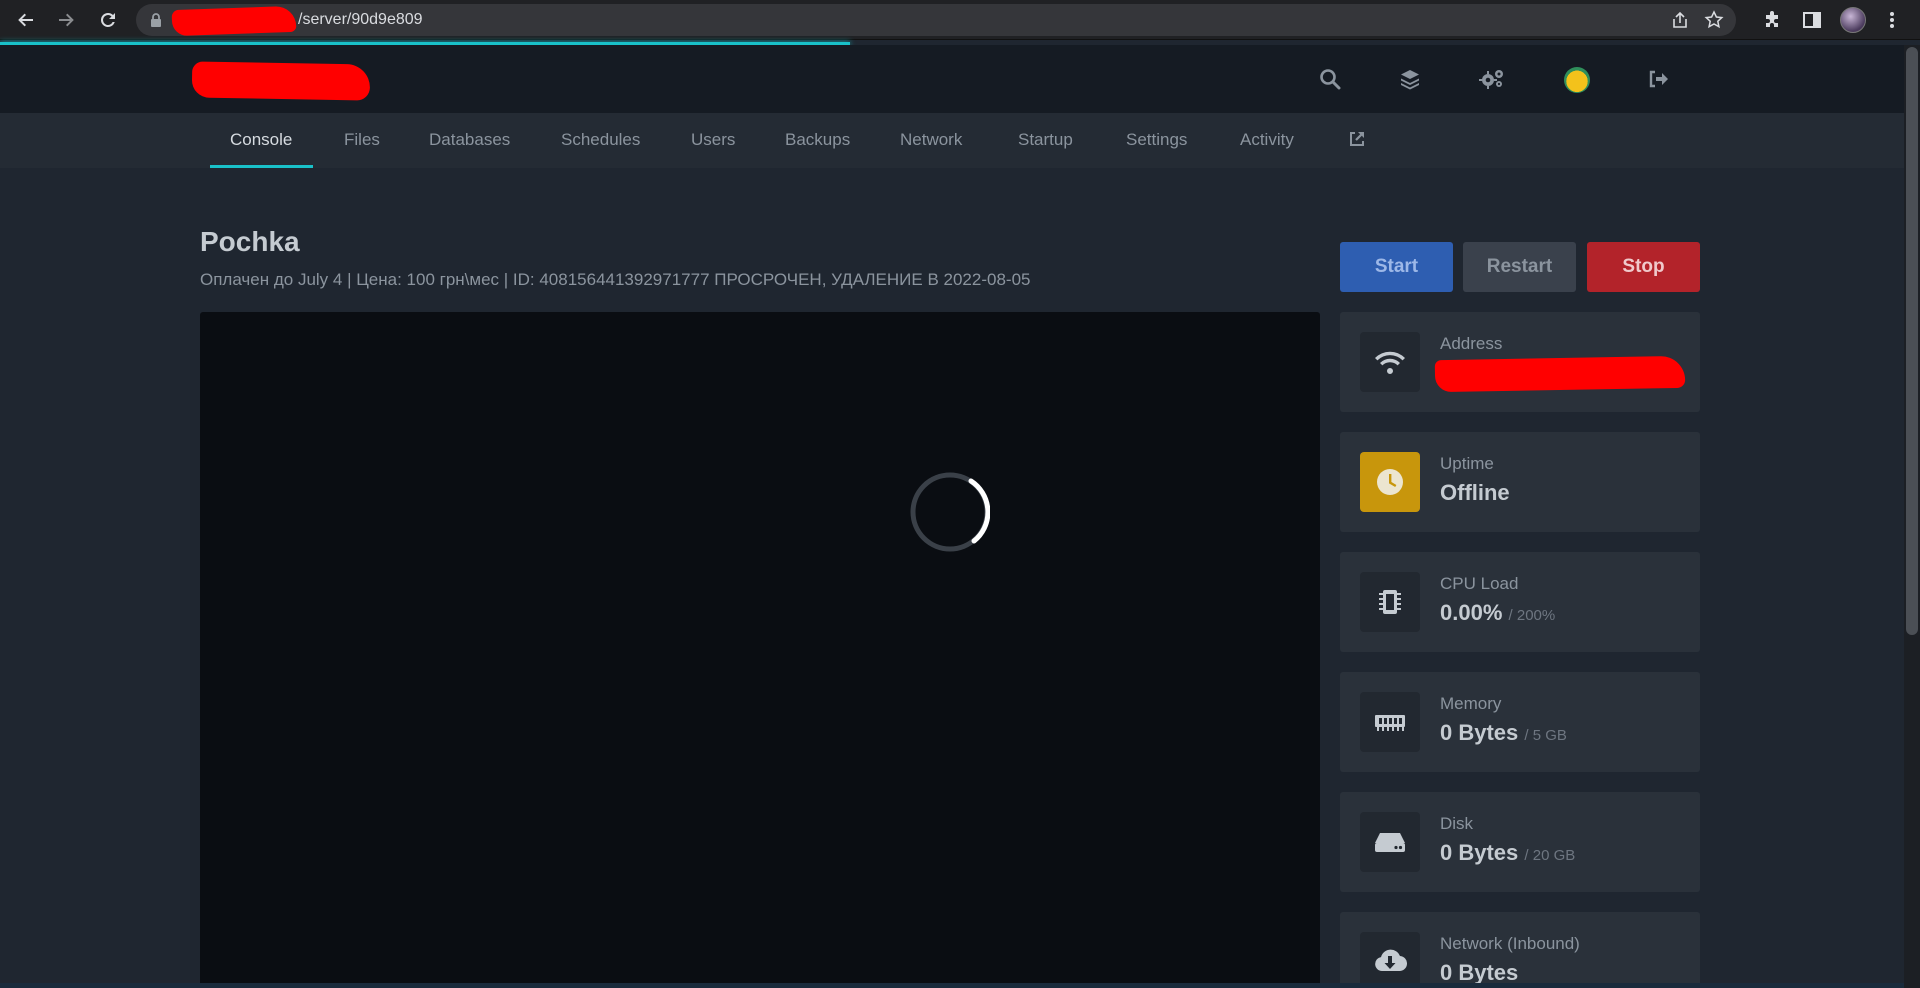  What do you see at coordinates (931, 140) in the screenshot?
I see `tab-network: Network` at bounding box center [931, 140].